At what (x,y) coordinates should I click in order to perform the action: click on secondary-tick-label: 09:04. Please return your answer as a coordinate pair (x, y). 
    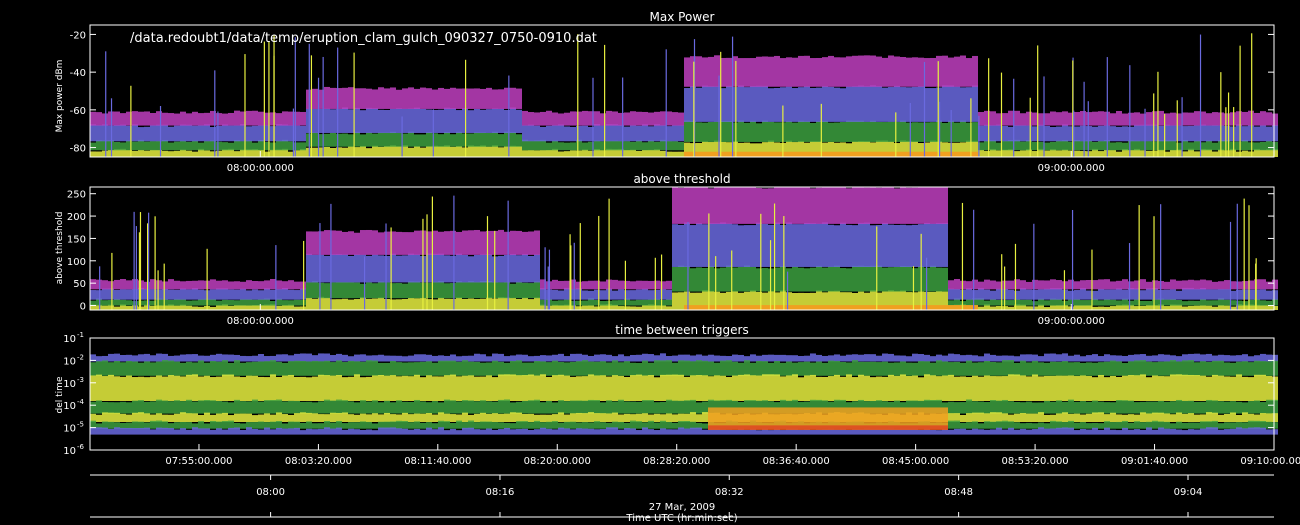
    Looking at the image, I should click on (1188, 492).